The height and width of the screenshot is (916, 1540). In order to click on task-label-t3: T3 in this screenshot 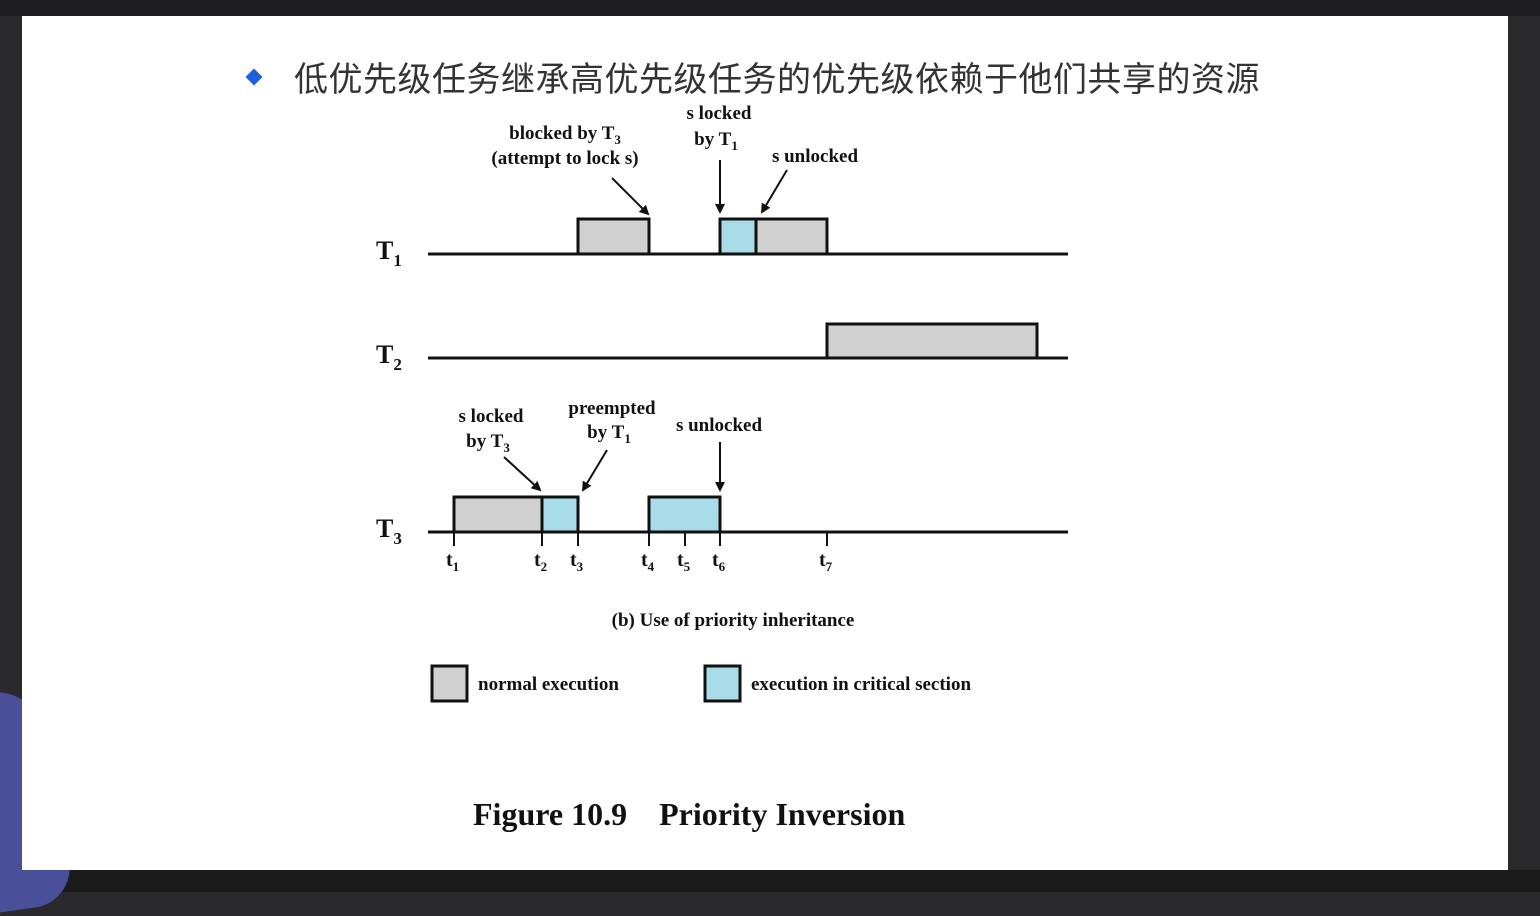, I will do `click(389, 531)`.